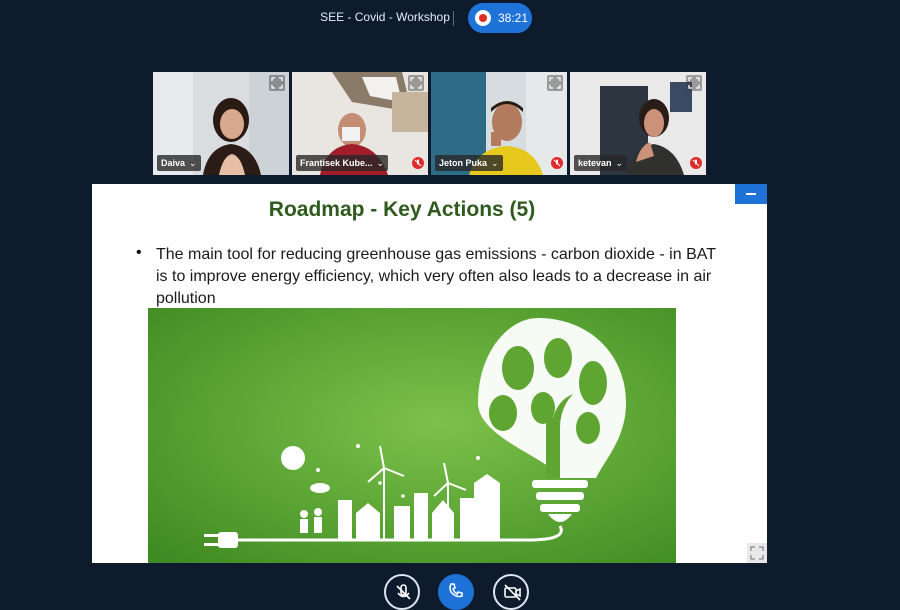 The width and height of the screenshot is (900, 610). What do you see at coordinates (751, 194) in the screenshot?
I see `minimize-share-button` at bounding box center [751, 194].